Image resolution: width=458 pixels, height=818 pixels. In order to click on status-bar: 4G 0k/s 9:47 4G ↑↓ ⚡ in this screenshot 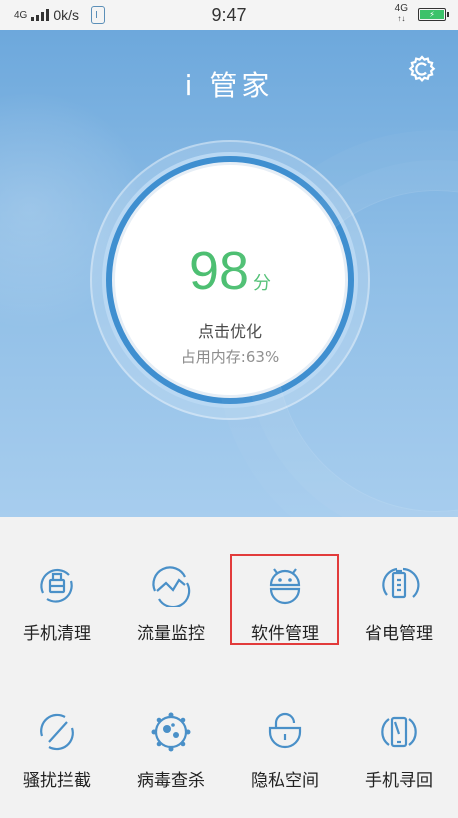, I will do `click(229, 15)`.